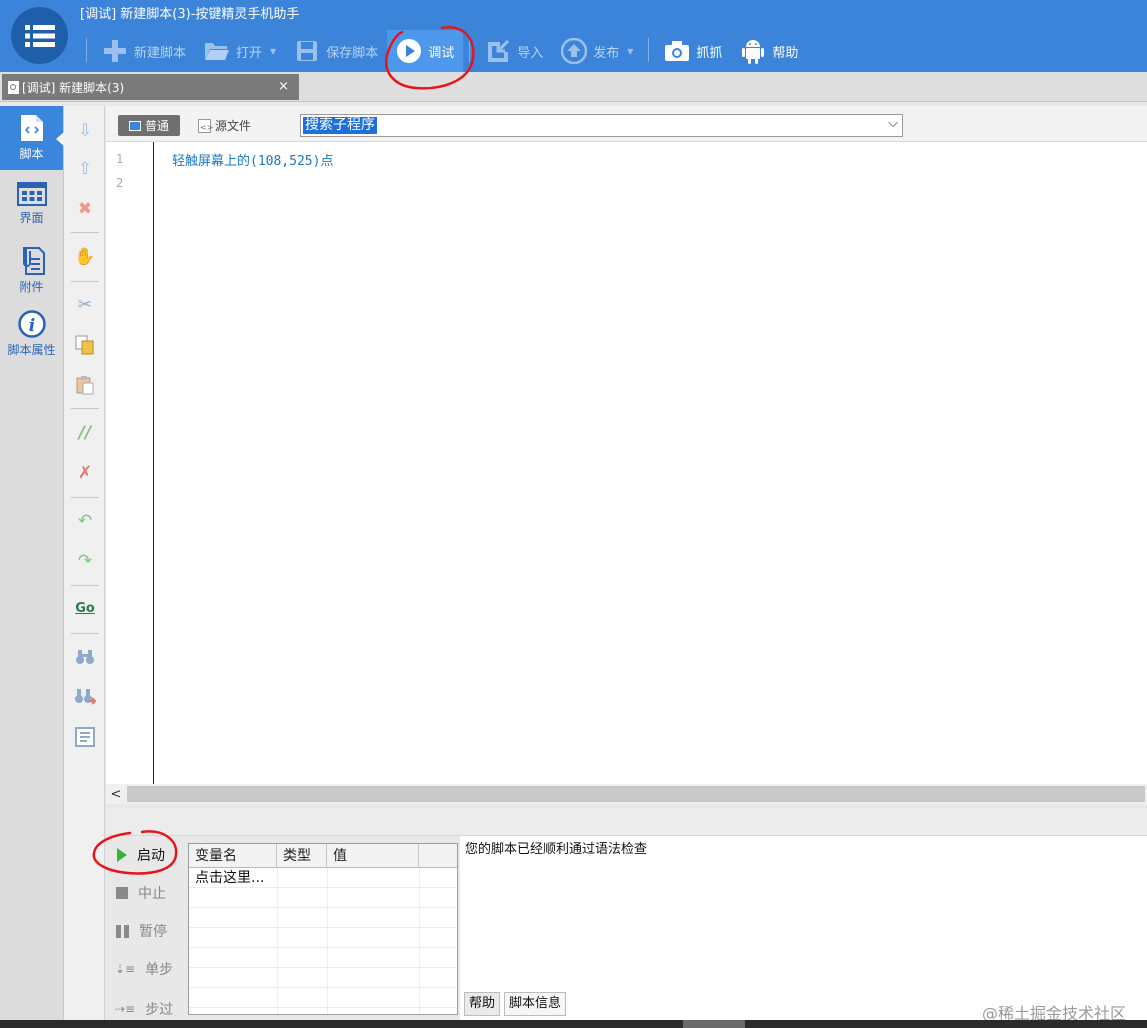 This screenshot has width=1147, height=1028. Describe the element at coordinates (233, 856) in the screenshot. I see `column-header-name: 变量名` at that location.